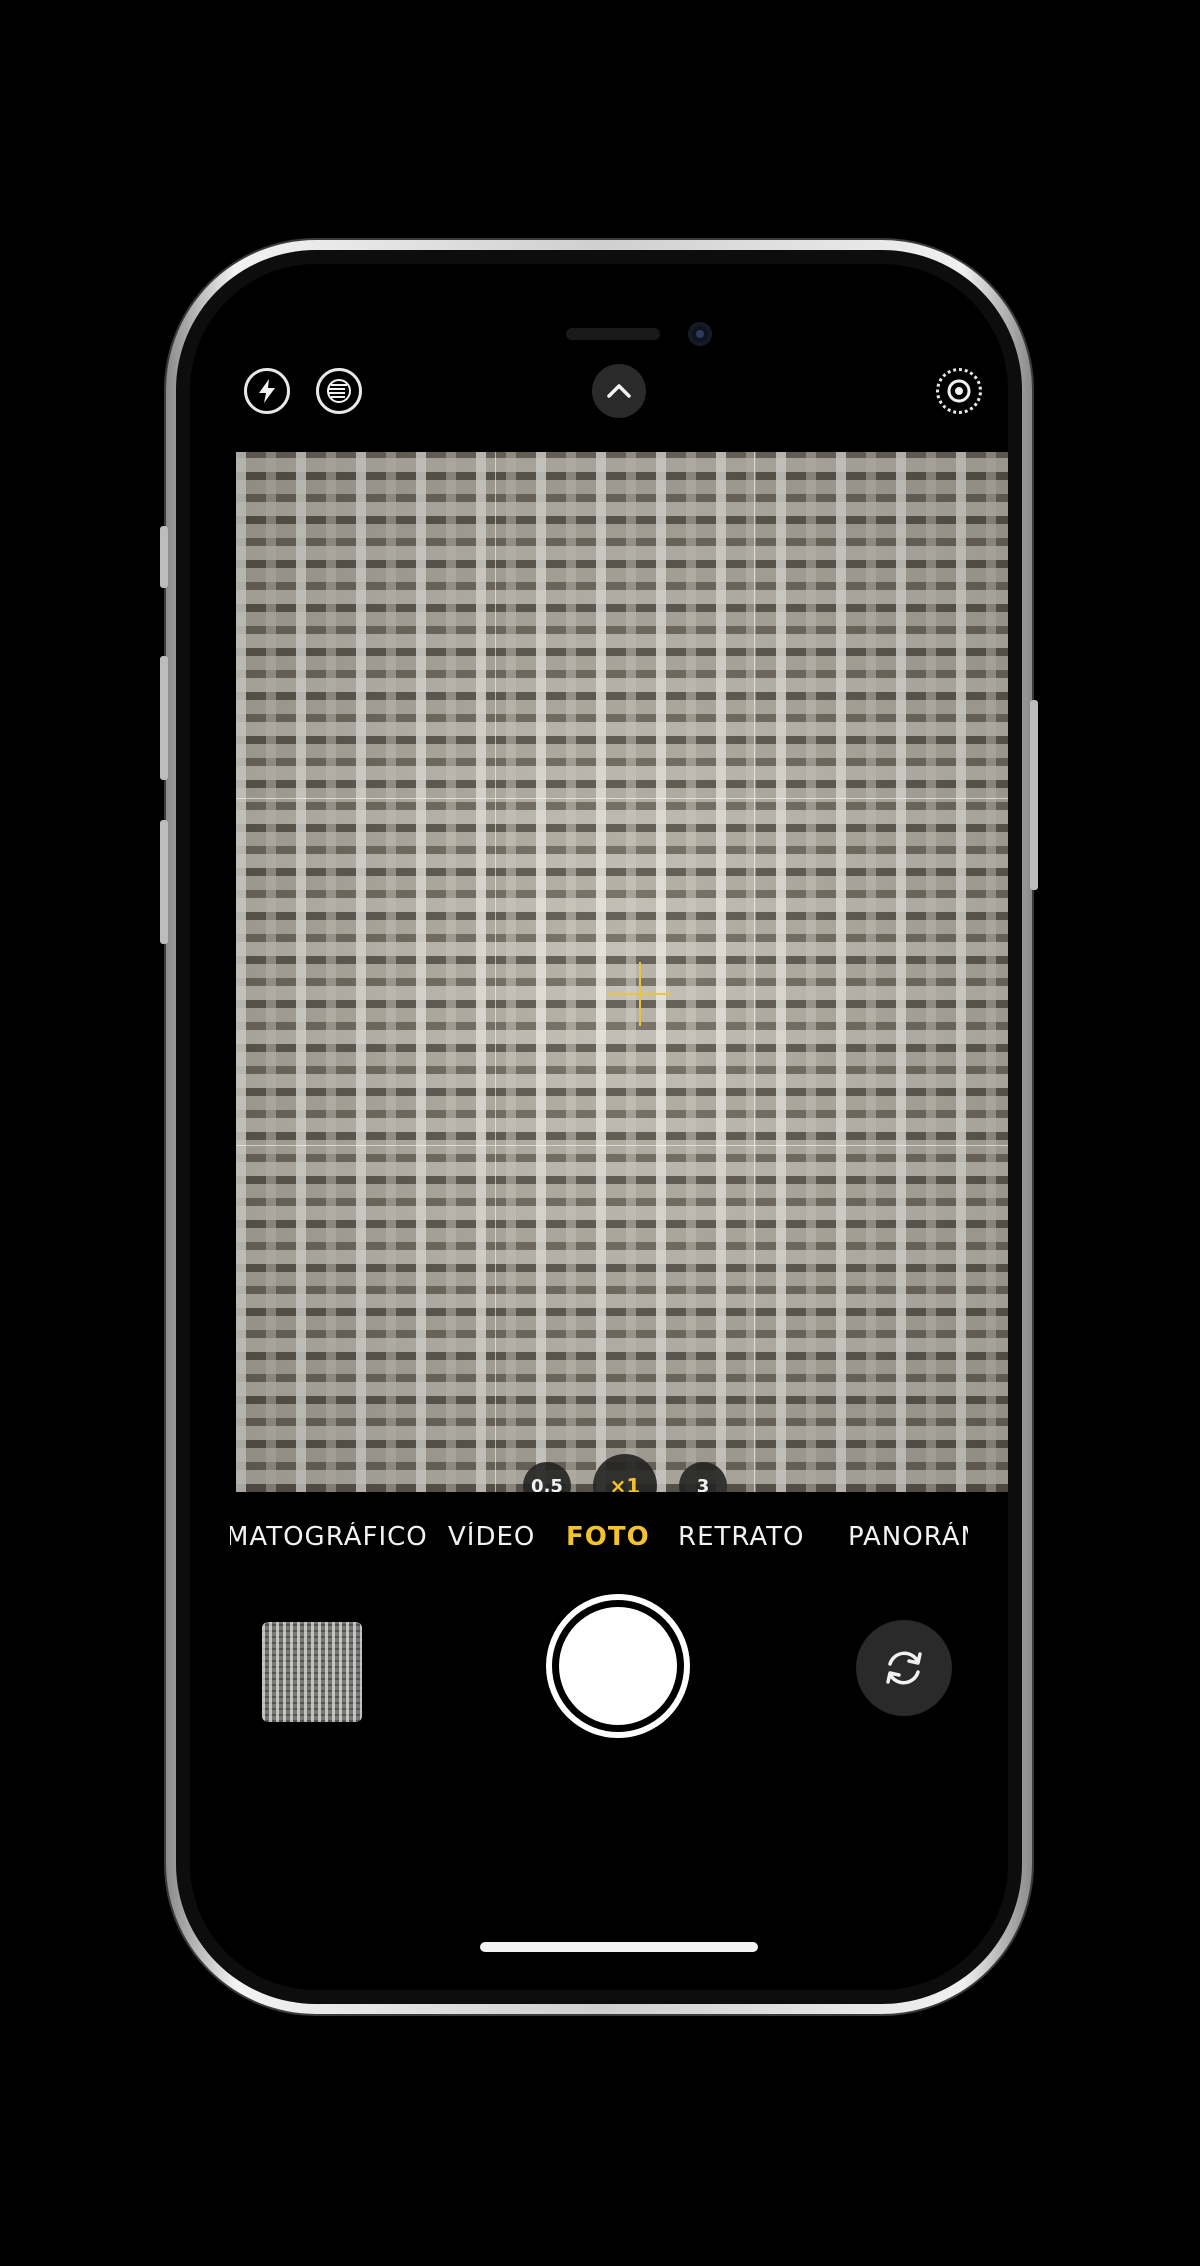  Describe the element at coordinates (547, 1477) in the screenshot. I see `zoom-0-5-button: 0,5` at that location.